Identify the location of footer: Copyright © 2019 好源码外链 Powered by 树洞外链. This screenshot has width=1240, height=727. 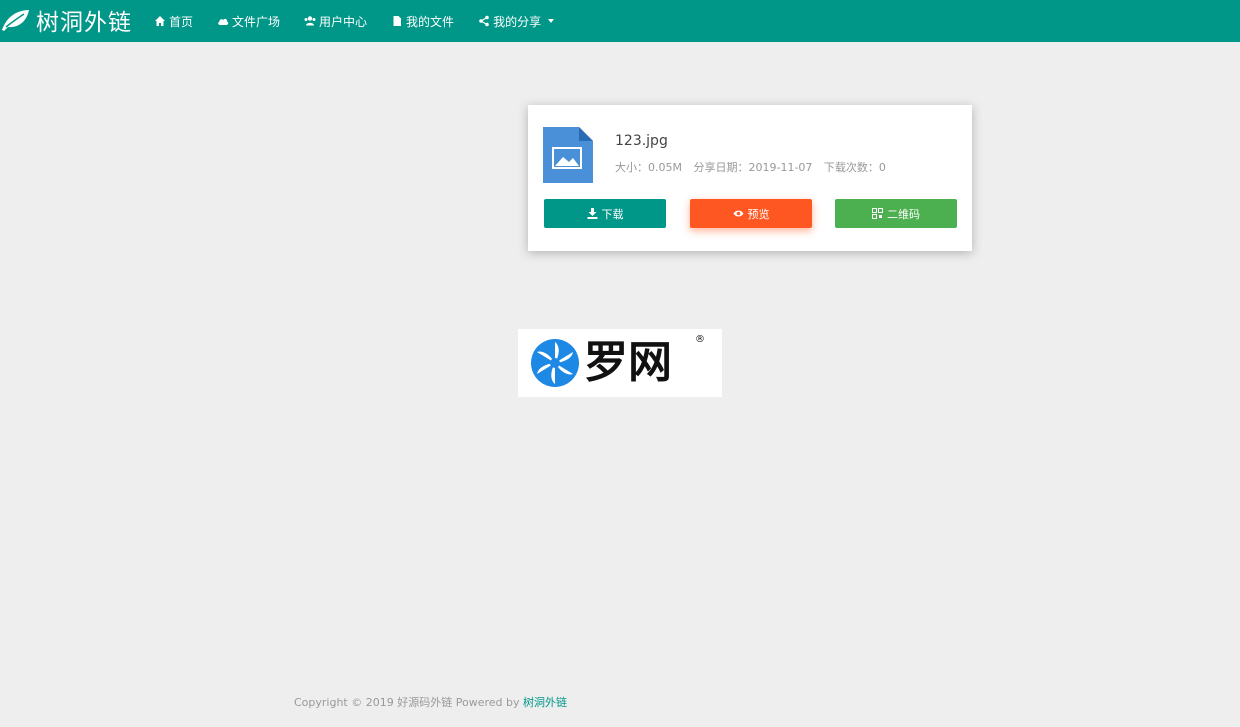
(430, 702).